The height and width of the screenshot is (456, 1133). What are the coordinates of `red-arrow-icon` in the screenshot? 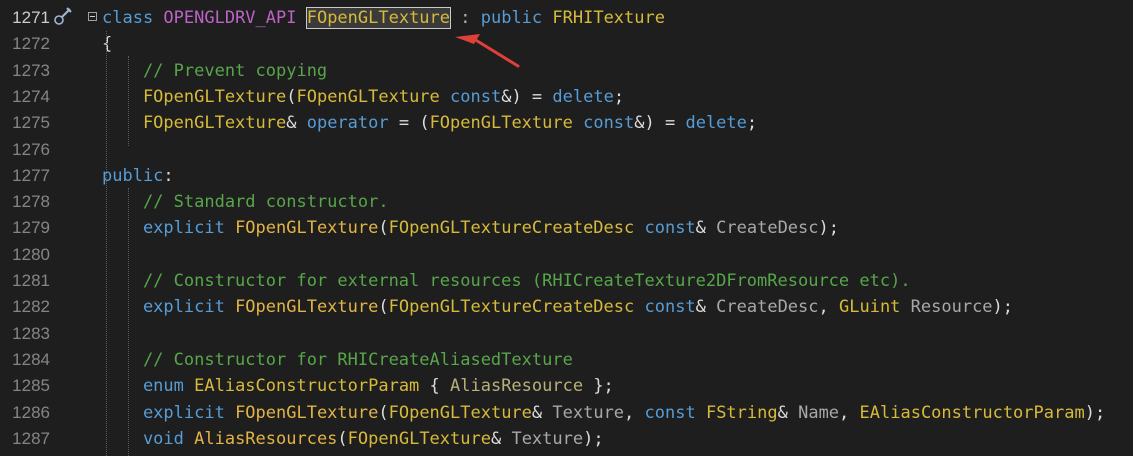 It's located at (487, 51).